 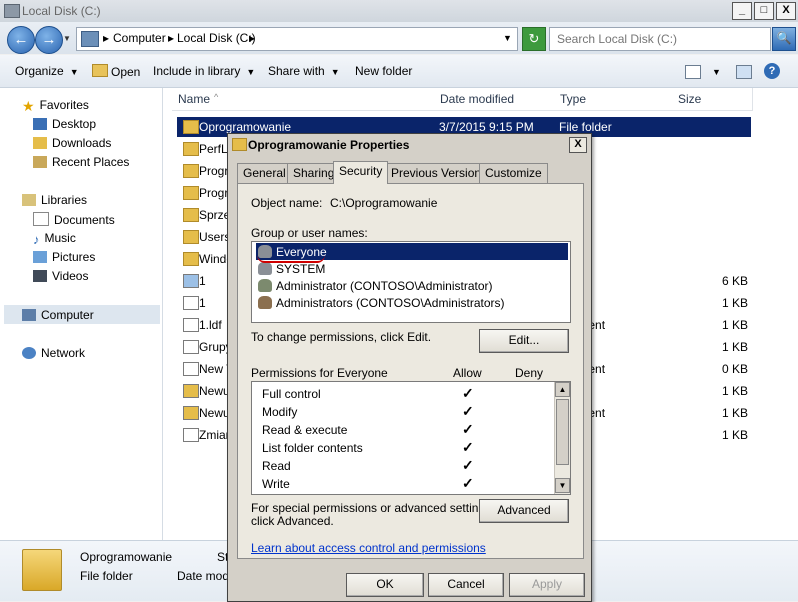 What do you see at coordinates (513, 173) in the screenshot?
I see `tab-customize: Customize` at bounding box center [513, 173].